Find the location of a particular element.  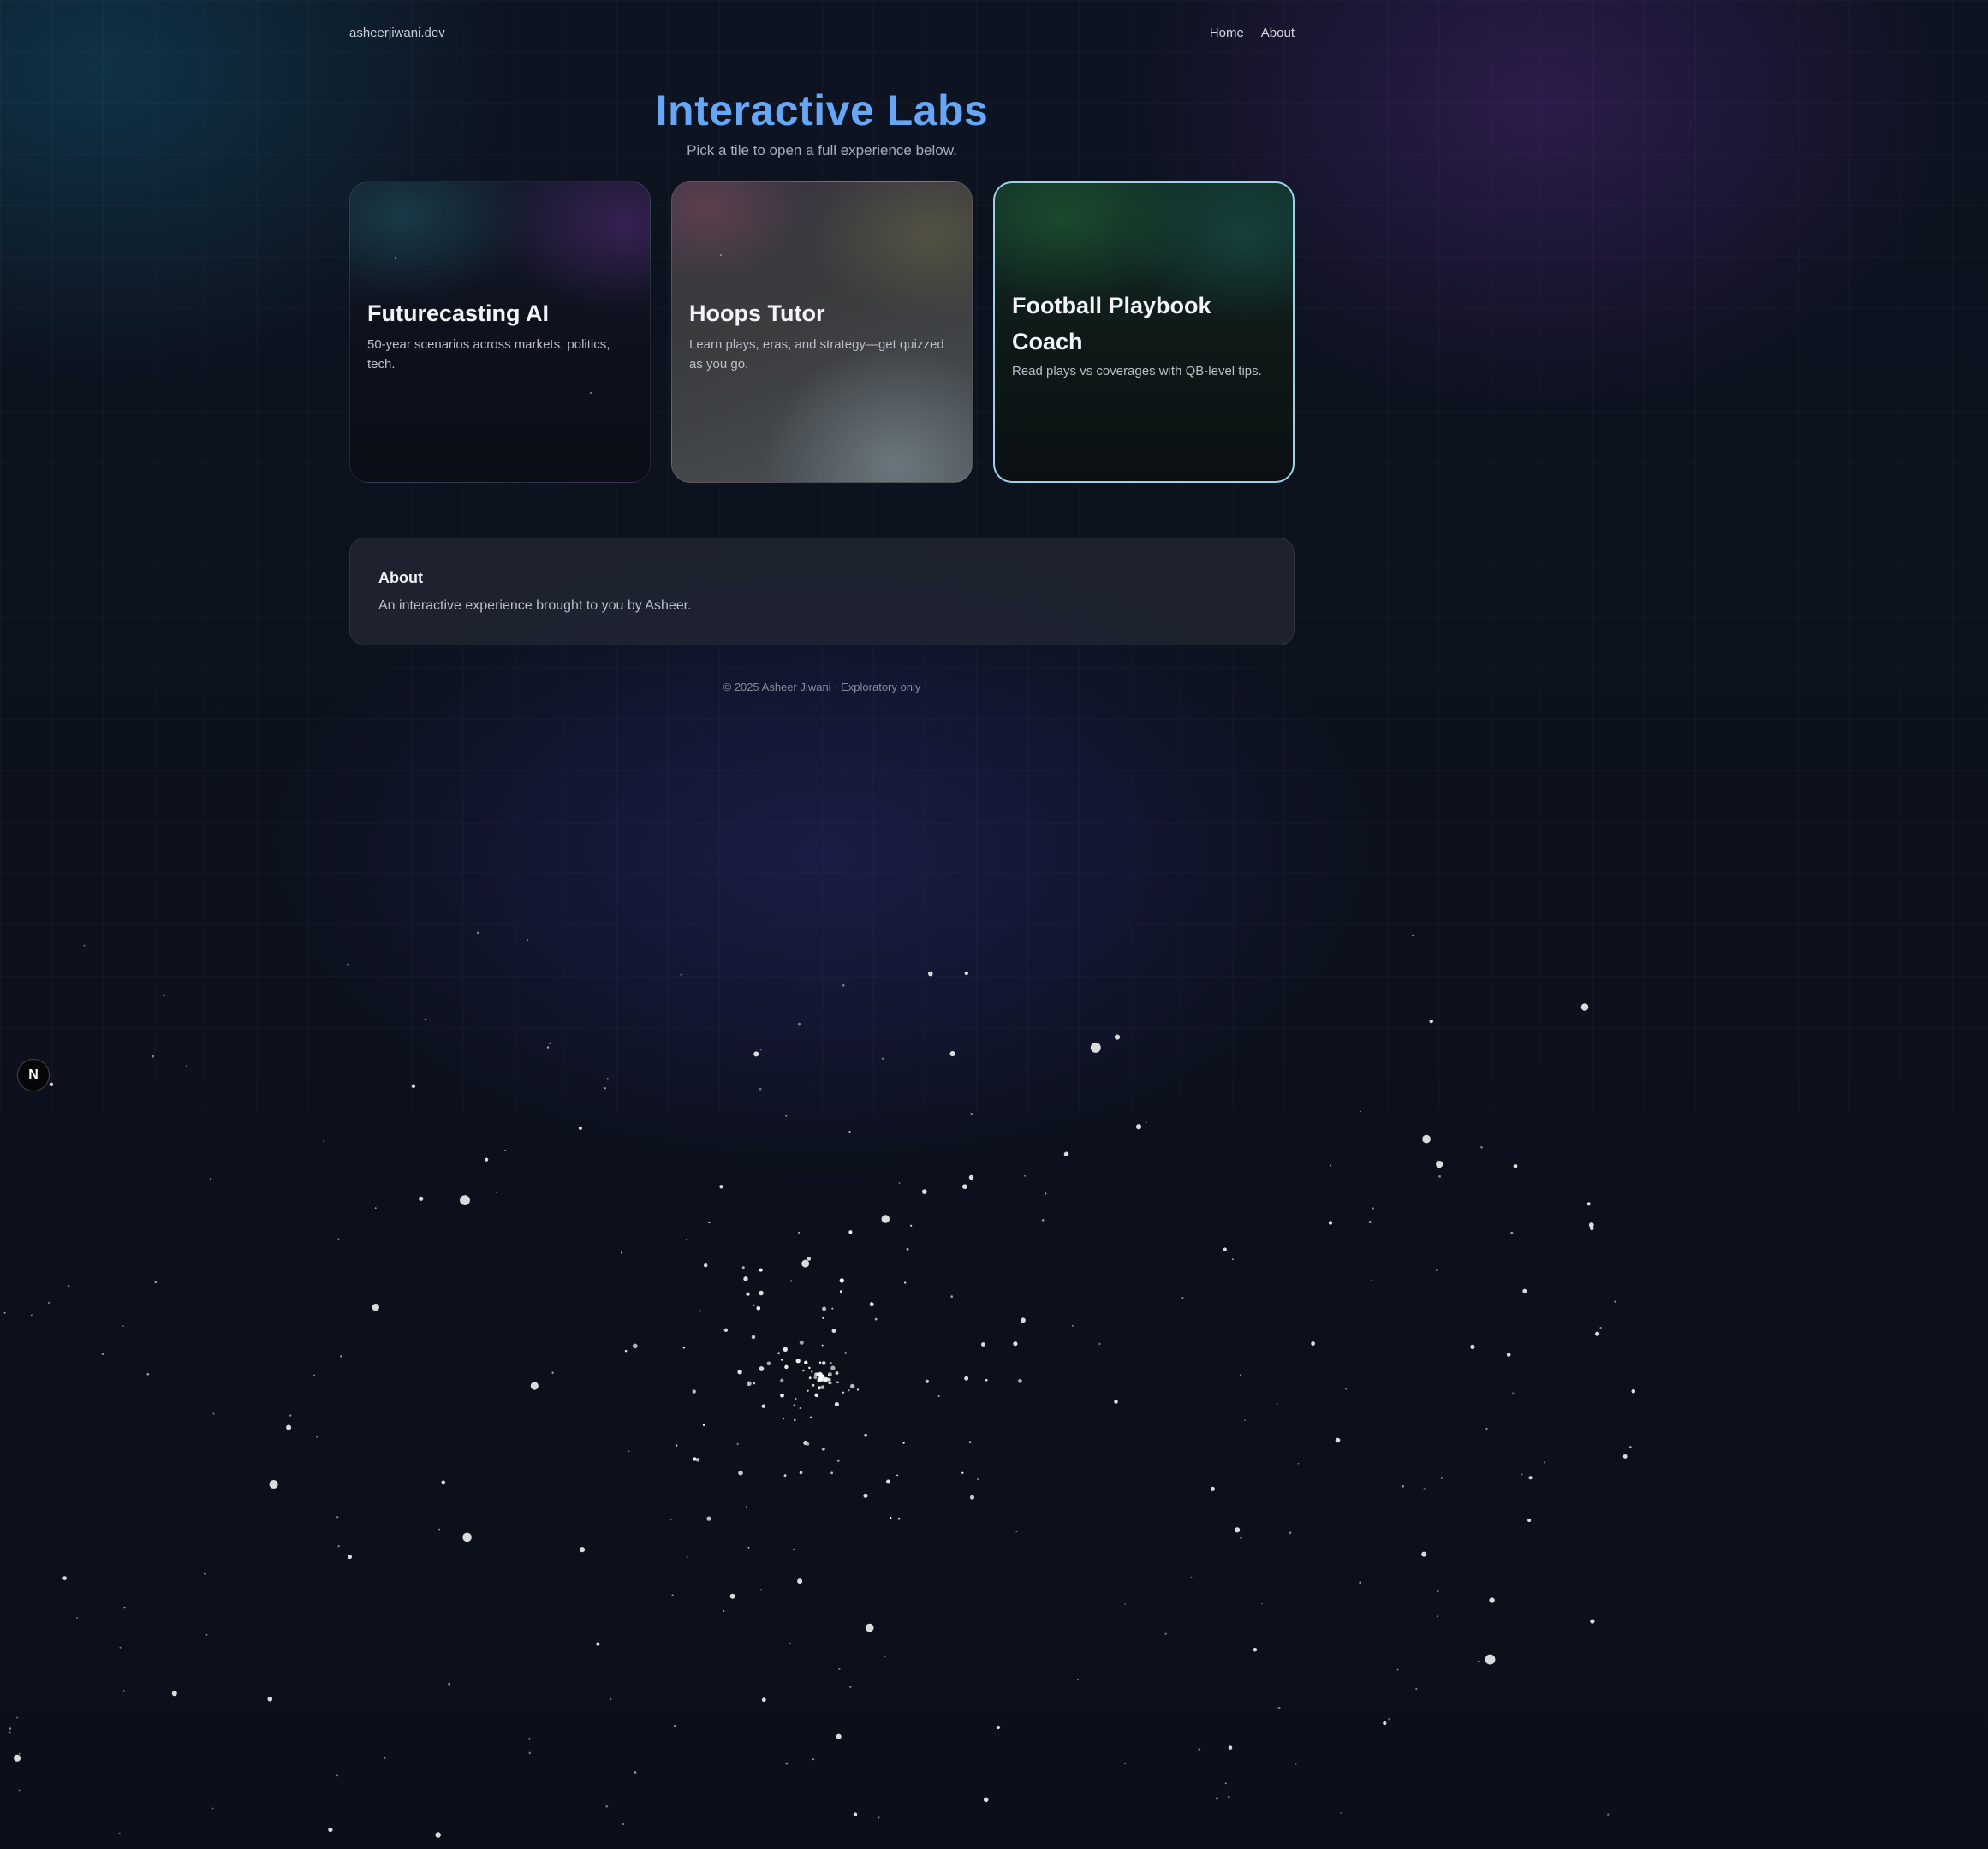

nav-link-home: Home is located at coordinates (1227, 33).